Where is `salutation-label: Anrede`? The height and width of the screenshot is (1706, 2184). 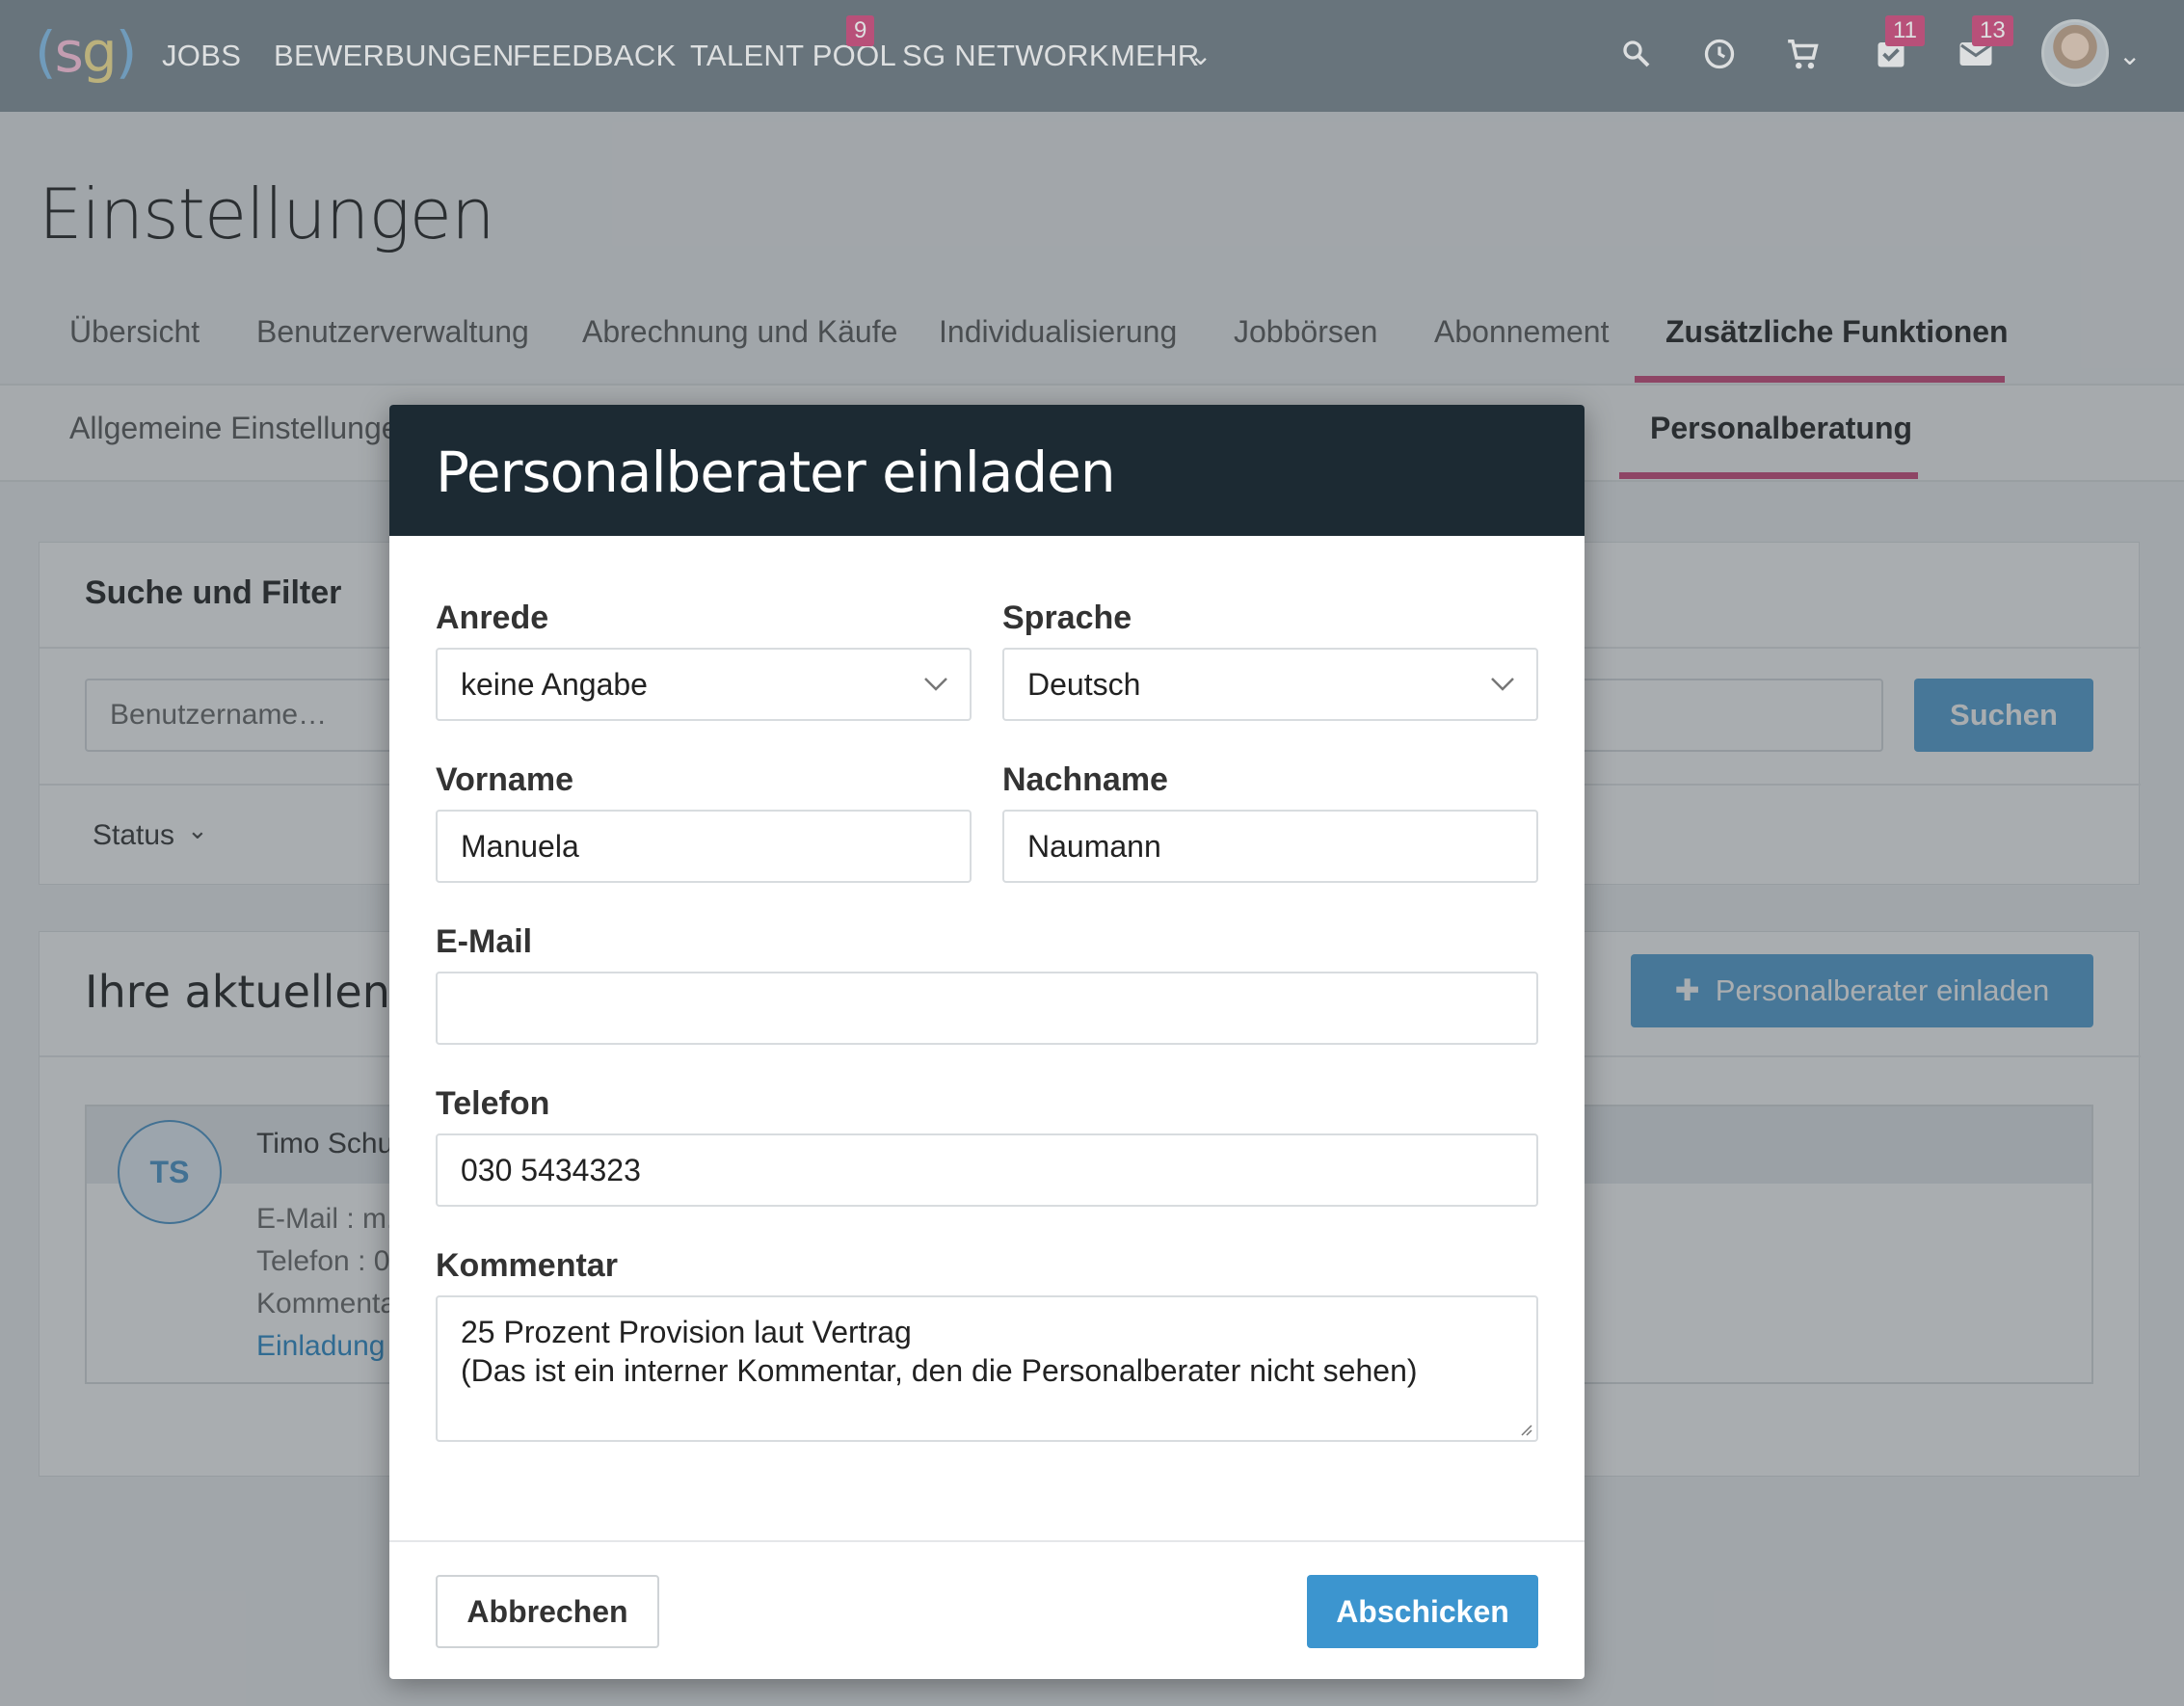
salutation-label: Anrede is located at coordinates (493, 618).